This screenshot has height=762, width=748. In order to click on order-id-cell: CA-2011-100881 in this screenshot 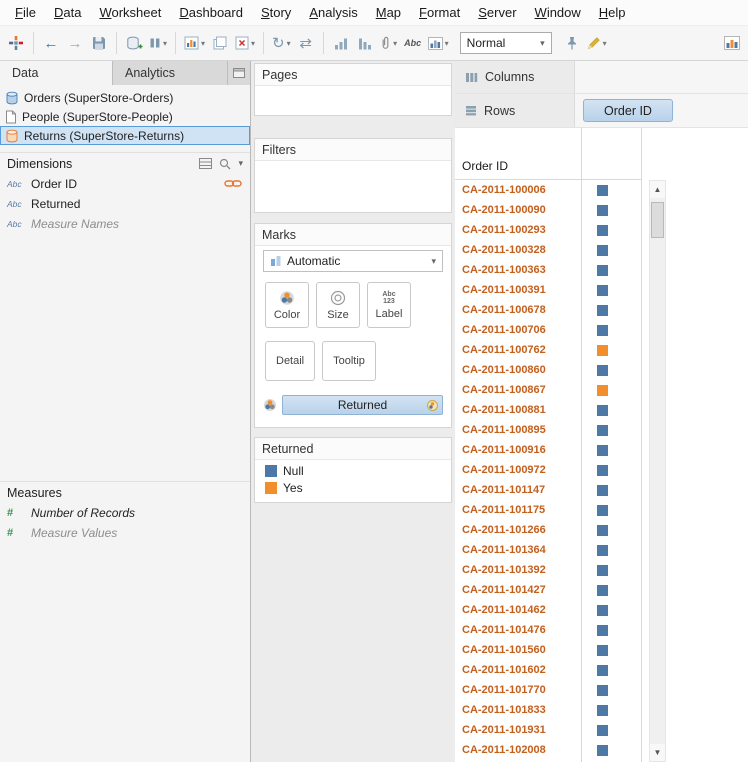, I will do `click(518, 410)`.